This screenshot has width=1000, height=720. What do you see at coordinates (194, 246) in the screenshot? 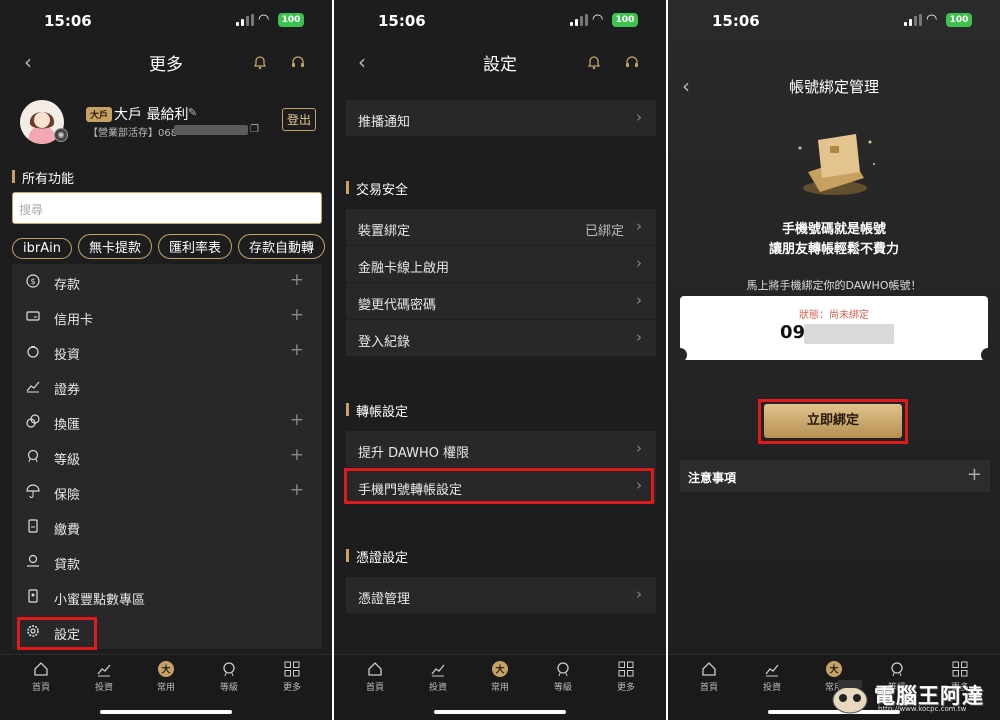
I see `chip-exchange-rates: 匯利率表` at bounding box center [194, 246].